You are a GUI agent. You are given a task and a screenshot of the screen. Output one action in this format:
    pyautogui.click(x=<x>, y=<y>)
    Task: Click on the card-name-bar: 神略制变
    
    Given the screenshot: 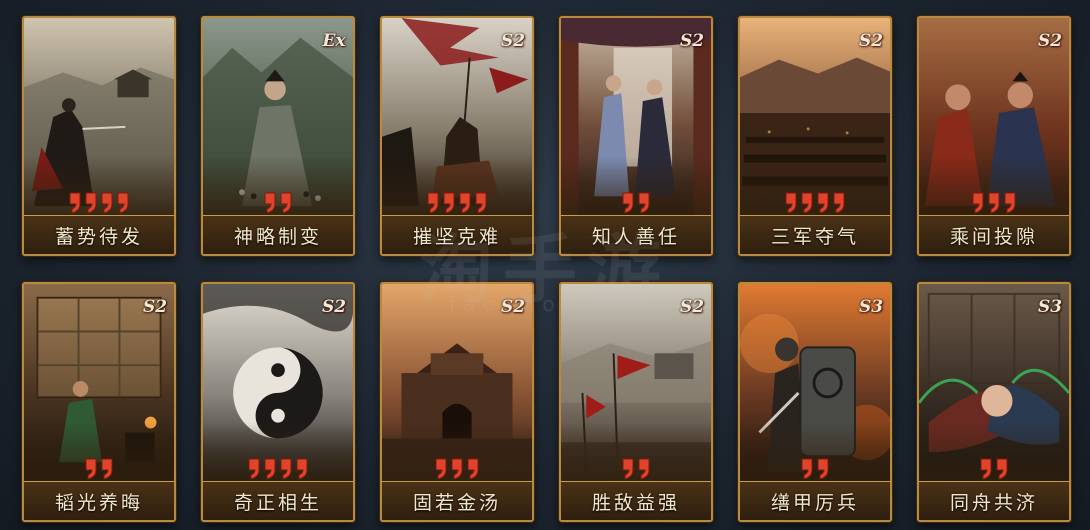 What is the action you would take?
    pyautogui.click(x=278, y=234)
    